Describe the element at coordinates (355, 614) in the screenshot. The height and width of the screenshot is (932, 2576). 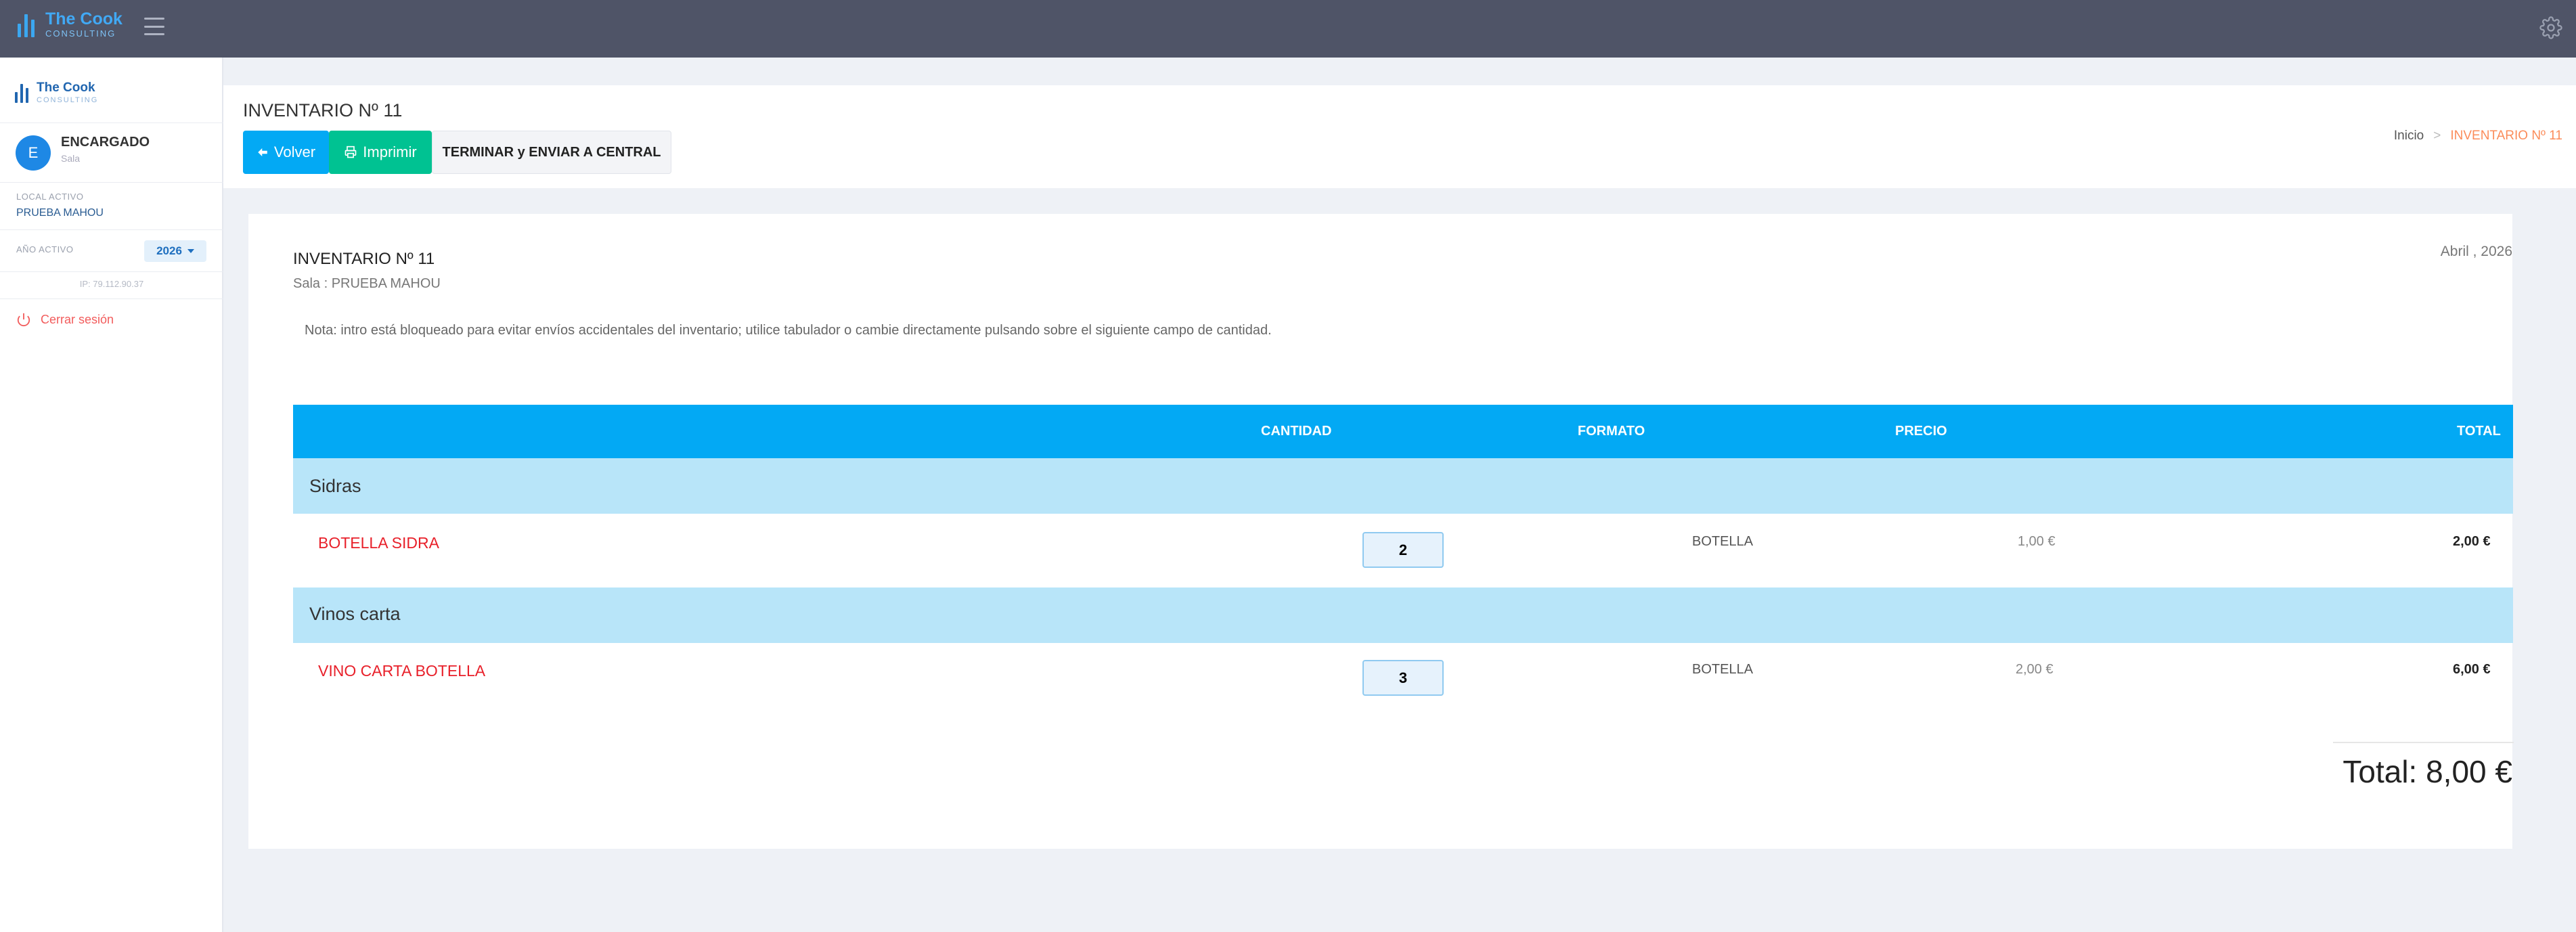
I see `category-label: Vinos carta` at that location.